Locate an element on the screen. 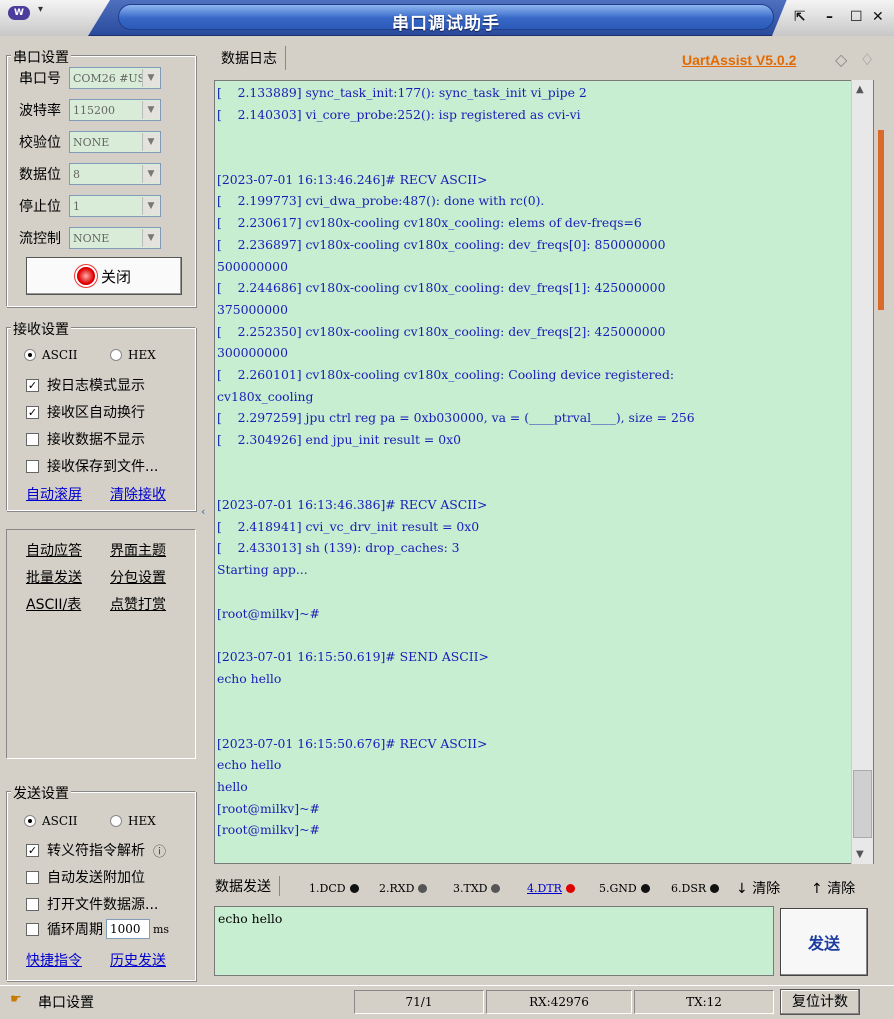 The width and height of the screenshot is (894, 1019). pin-dtr: 4.DTR is located at coordinates (551, 888).